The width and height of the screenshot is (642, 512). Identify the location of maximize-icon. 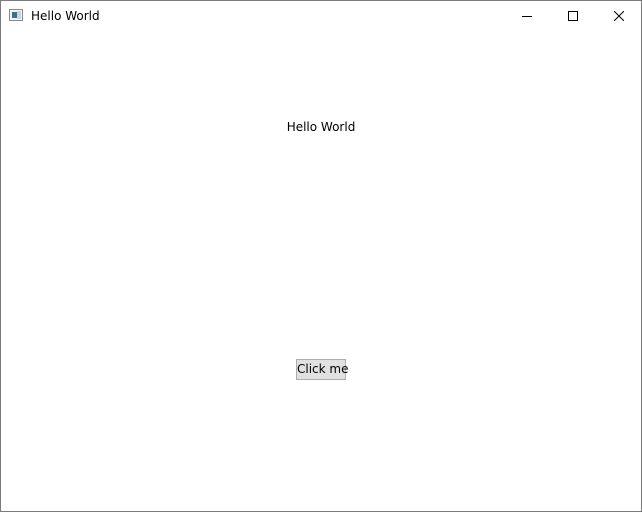
(573, 16).